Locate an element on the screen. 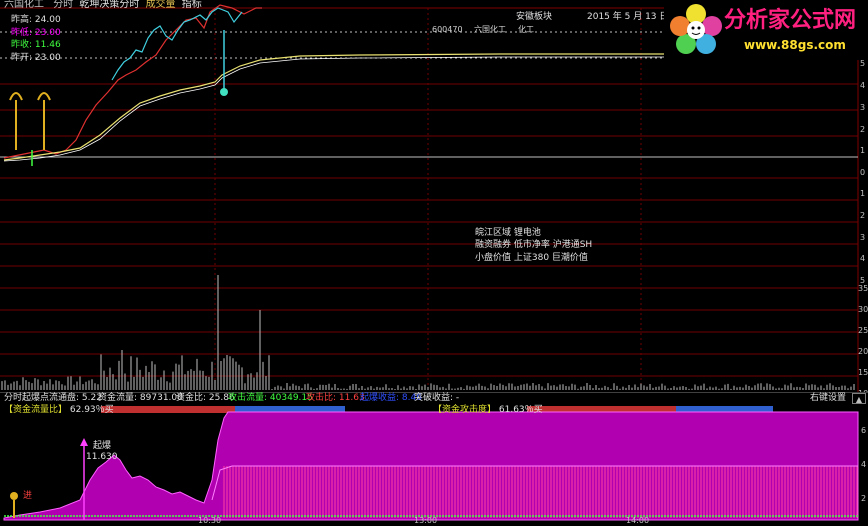 The width and height of the screenshot is (868, 526). enter-signal-icon is located at coordinates (14, 496).